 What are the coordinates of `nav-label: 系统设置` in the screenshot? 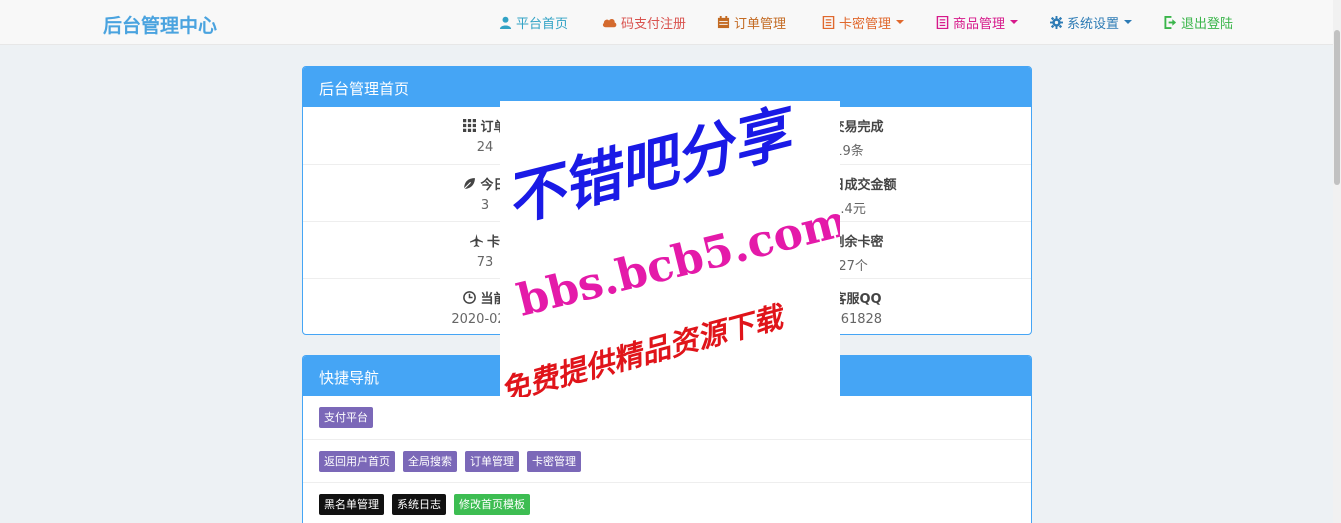 It's located at (1093, 24).